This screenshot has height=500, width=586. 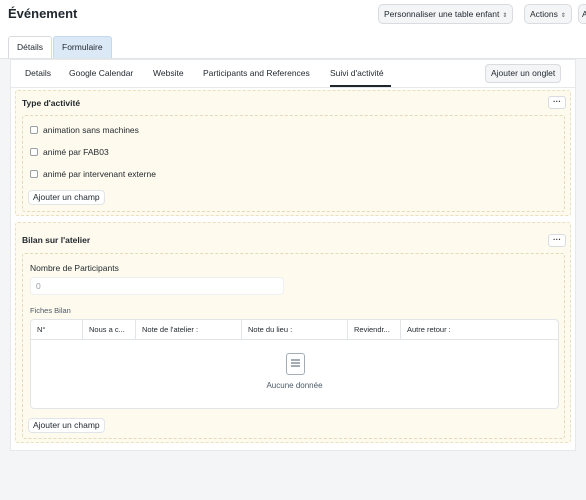 What do you see at coordinates (168, 73) in the screenshot?
I see `subtab-website: Website` at bounding box center [168, 73].